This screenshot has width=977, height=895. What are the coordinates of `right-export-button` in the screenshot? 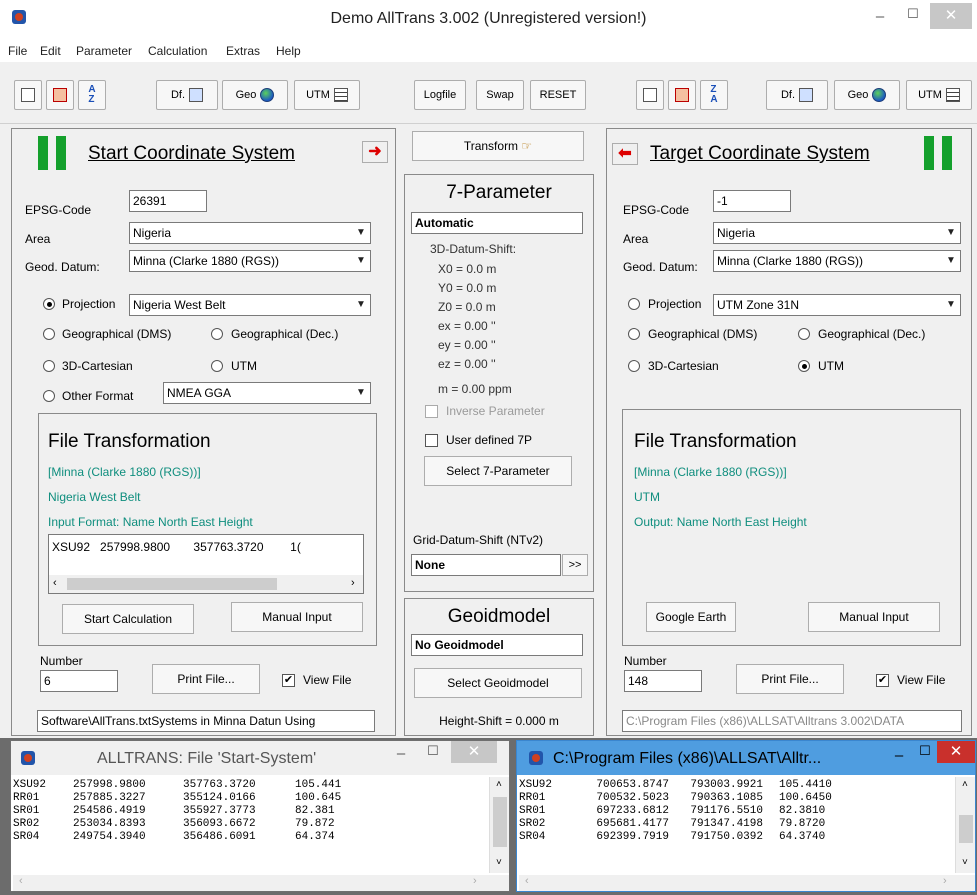 It's located at (682, 95).